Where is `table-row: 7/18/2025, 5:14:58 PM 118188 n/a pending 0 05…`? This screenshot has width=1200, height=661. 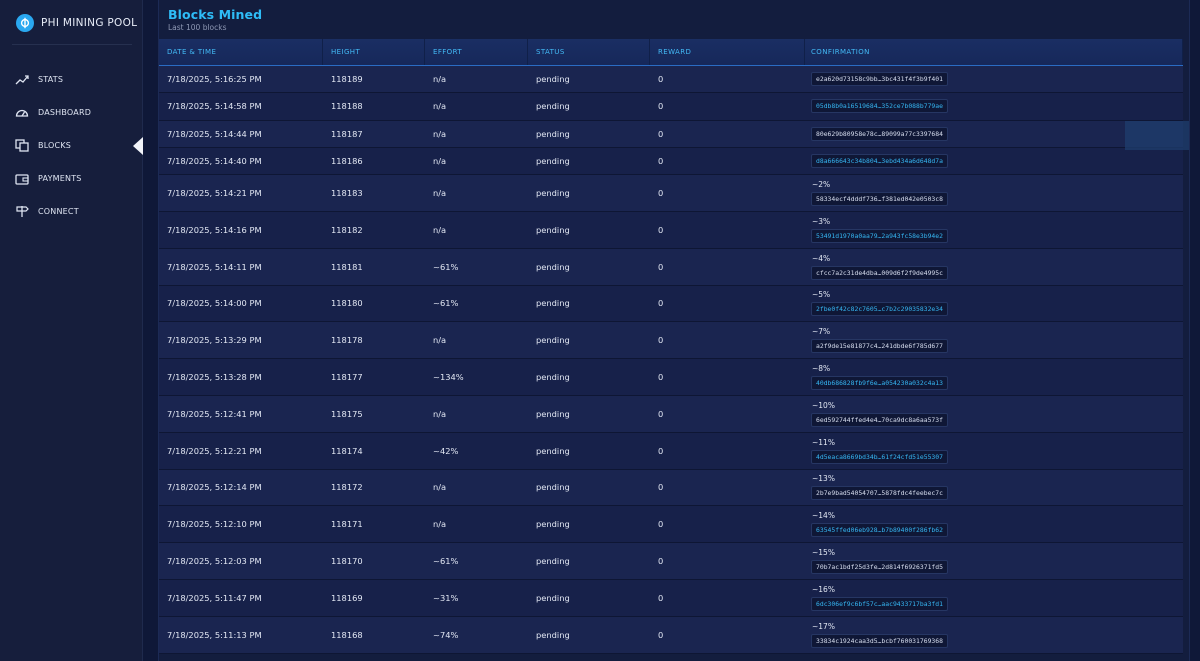
table-row: 7/18/2025, 5:14:58 PM 118188 n/a pending 0 05… is located at coordinates (671, 107).